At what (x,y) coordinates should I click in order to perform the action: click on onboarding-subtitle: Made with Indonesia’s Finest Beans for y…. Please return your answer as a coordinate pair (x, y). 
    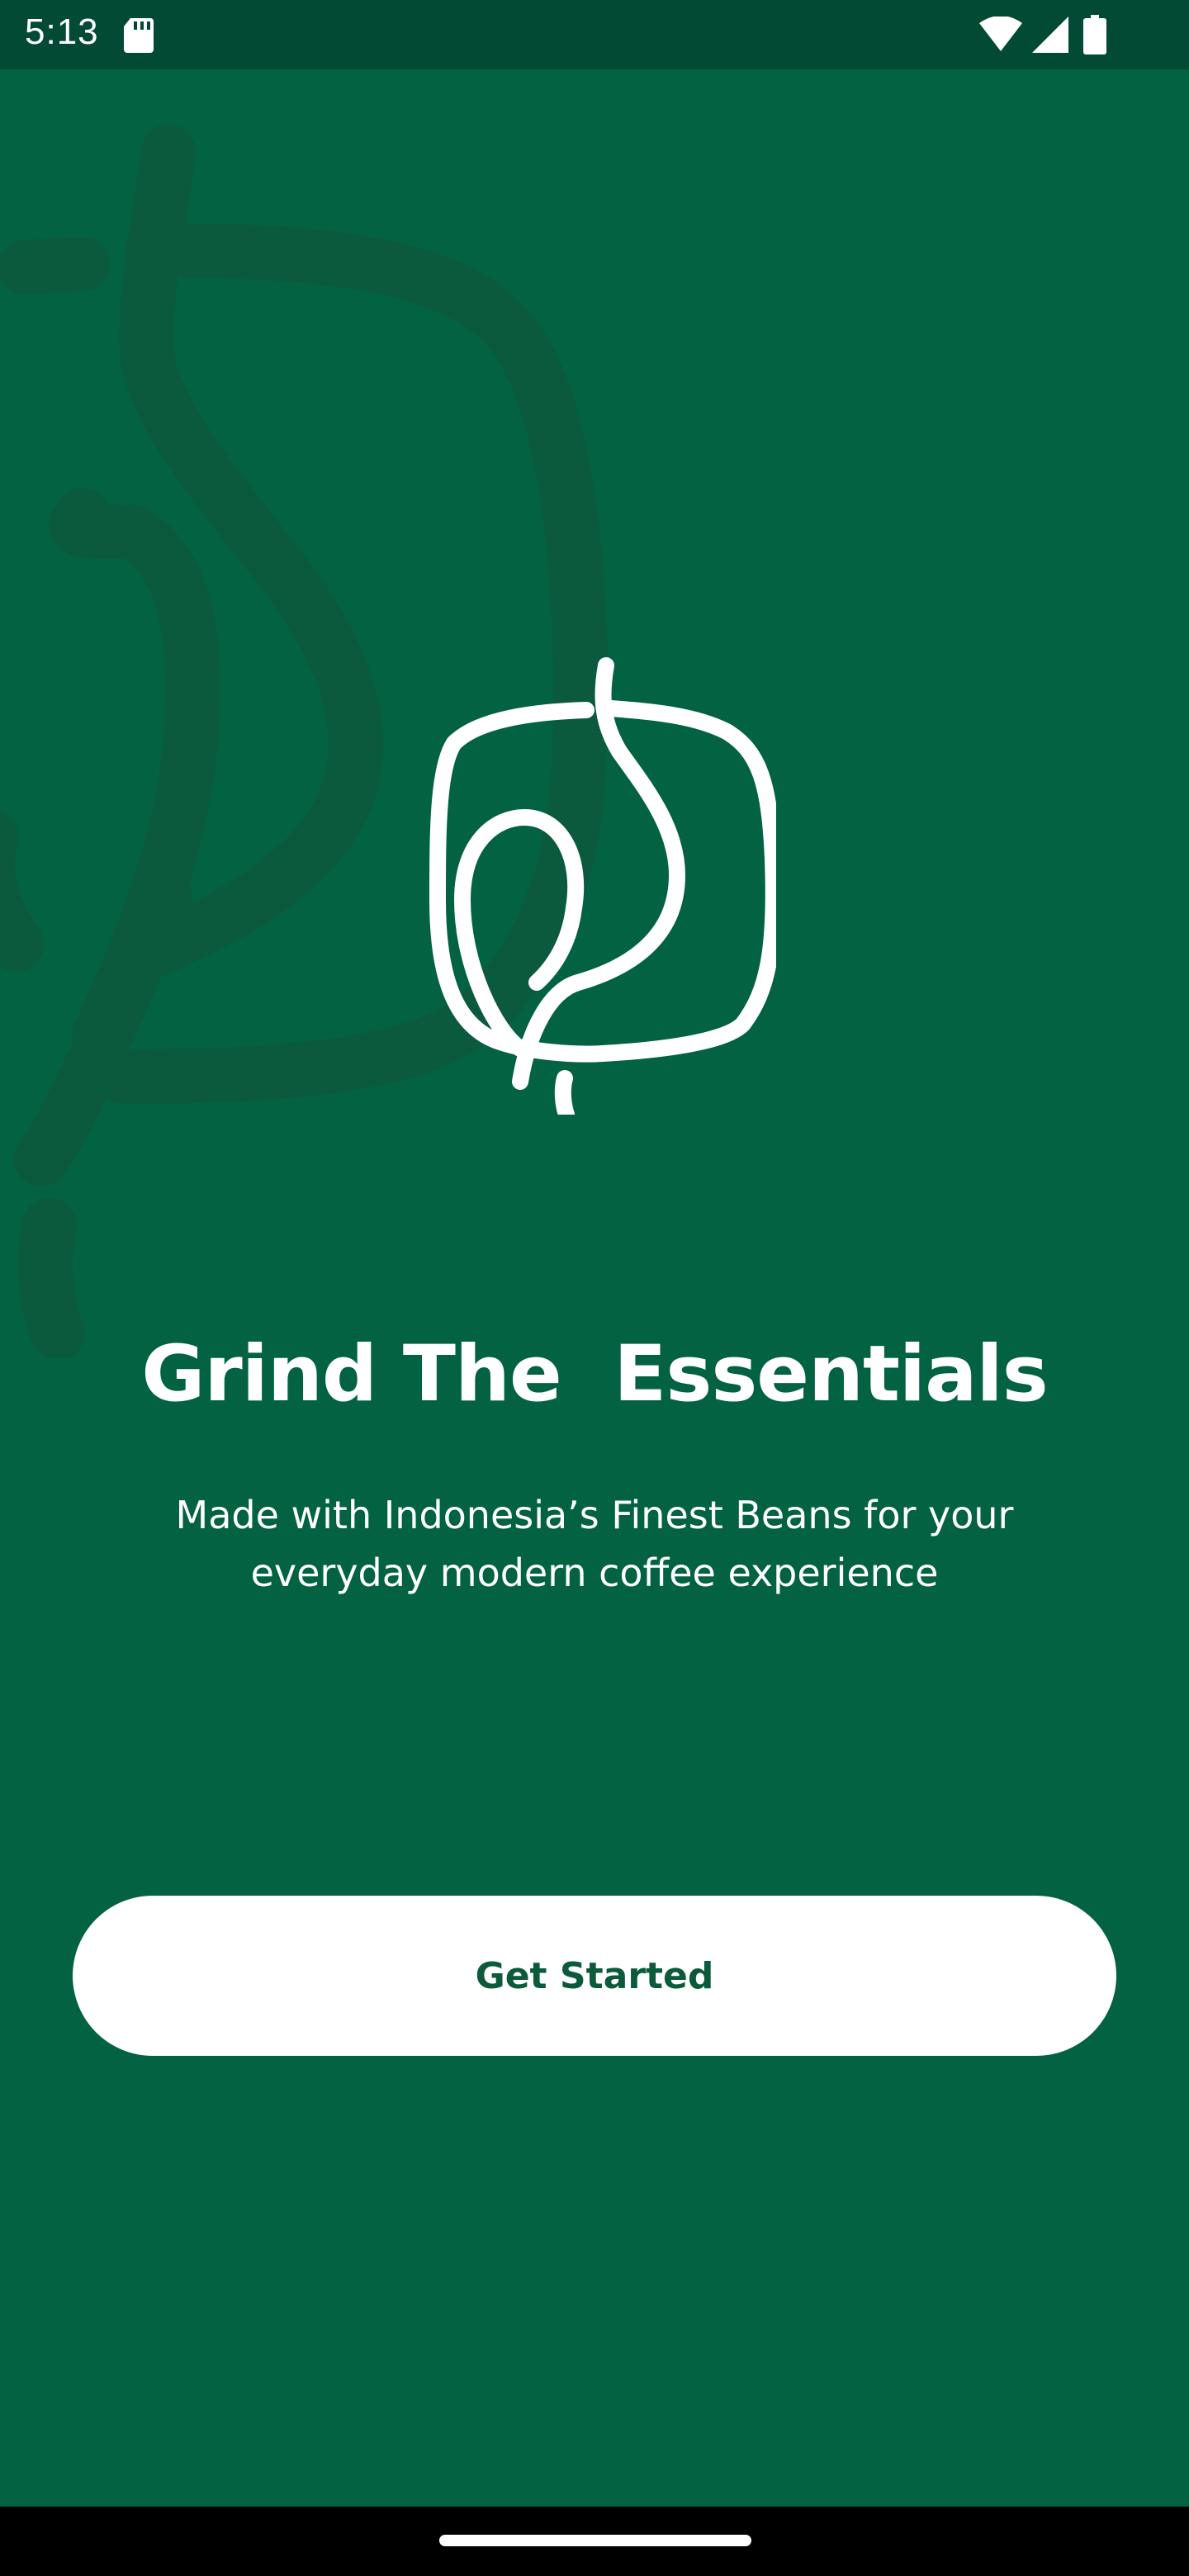
    Looking at the image, I should click on (594, 1544).